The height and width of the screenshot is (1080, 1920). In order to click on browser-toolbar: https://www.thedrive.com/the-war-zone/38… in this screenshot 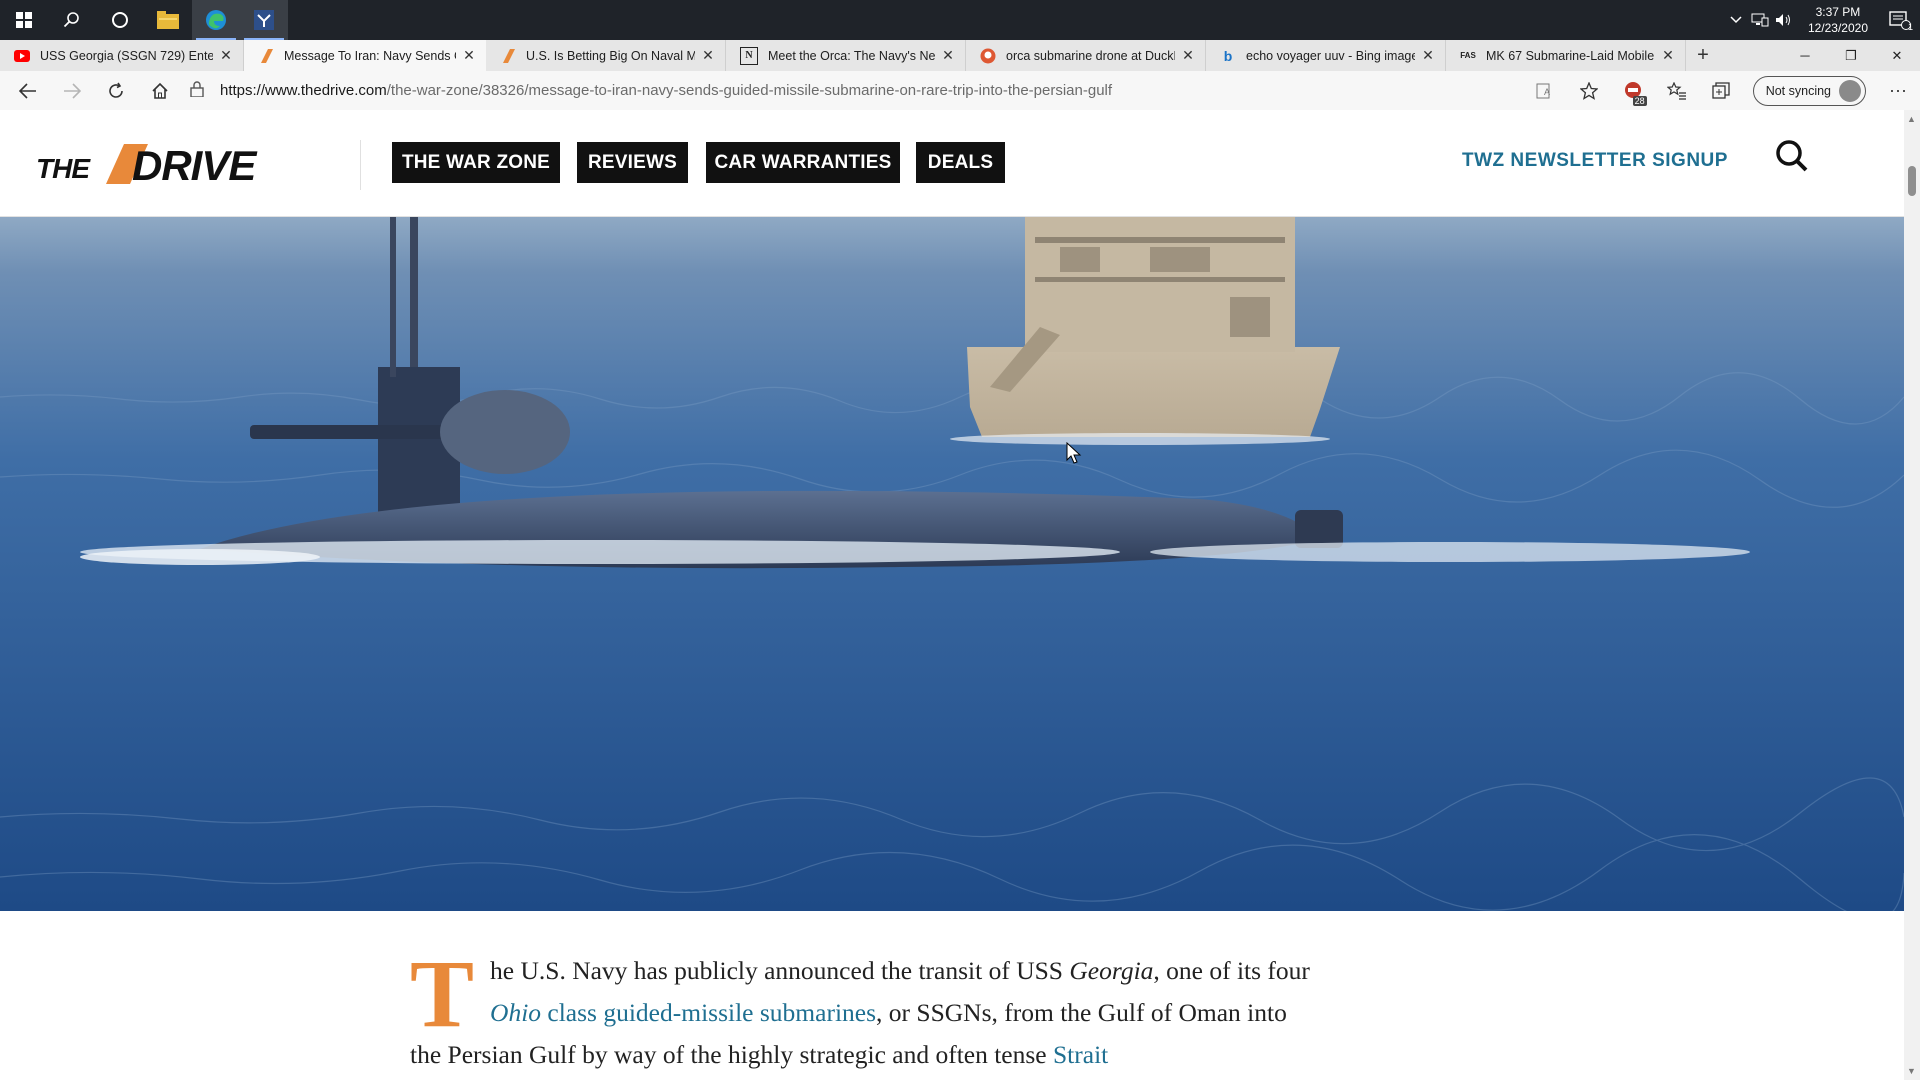, I will do `click(960, 91)`.